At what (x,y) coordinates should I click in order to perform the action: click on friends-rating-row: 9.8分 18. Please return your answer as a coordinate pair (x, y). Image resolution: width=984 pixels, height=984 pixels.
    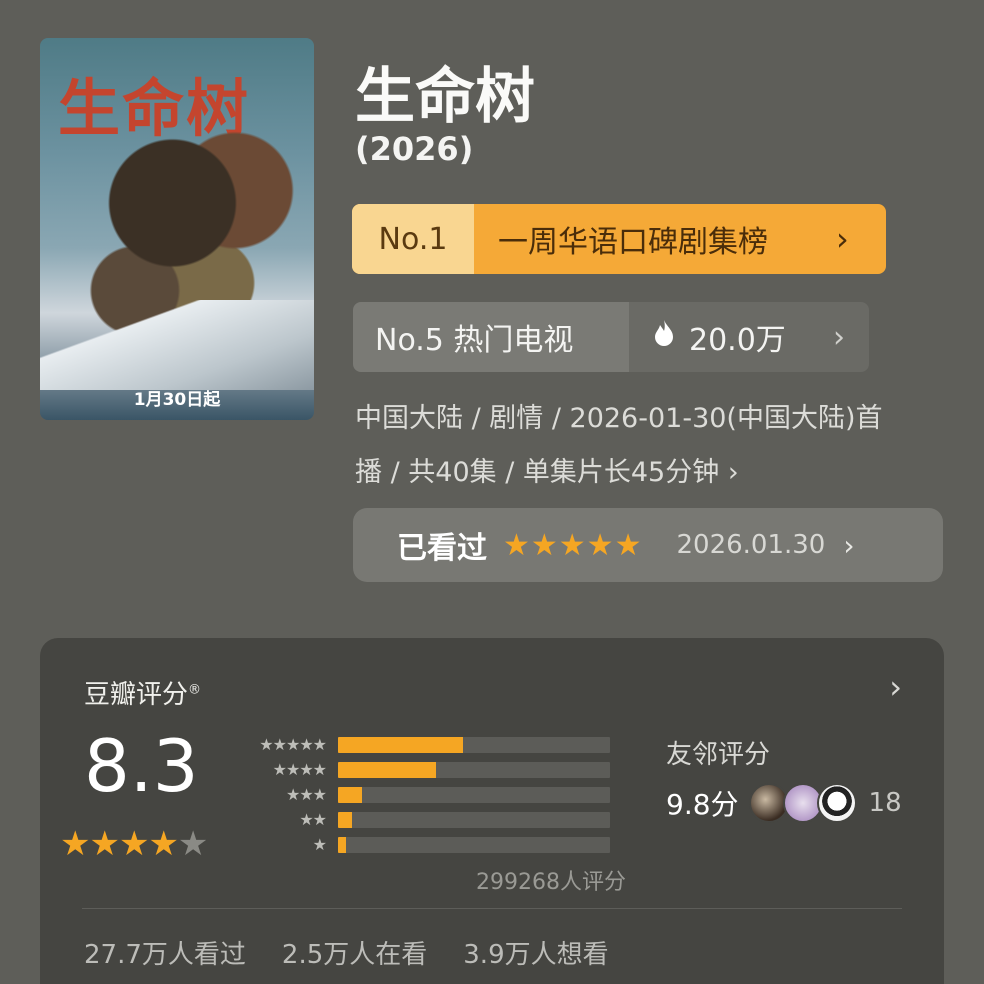
    Looking at the image, I should click on (784, 803).